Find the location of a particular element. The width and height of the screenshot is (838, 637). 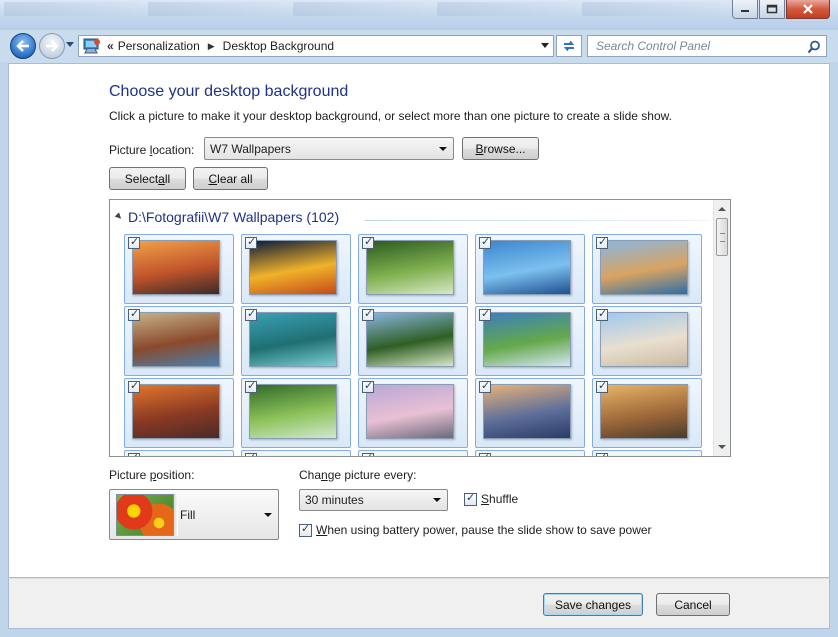

scroll-down-icon is located at coordinates (722, 447).